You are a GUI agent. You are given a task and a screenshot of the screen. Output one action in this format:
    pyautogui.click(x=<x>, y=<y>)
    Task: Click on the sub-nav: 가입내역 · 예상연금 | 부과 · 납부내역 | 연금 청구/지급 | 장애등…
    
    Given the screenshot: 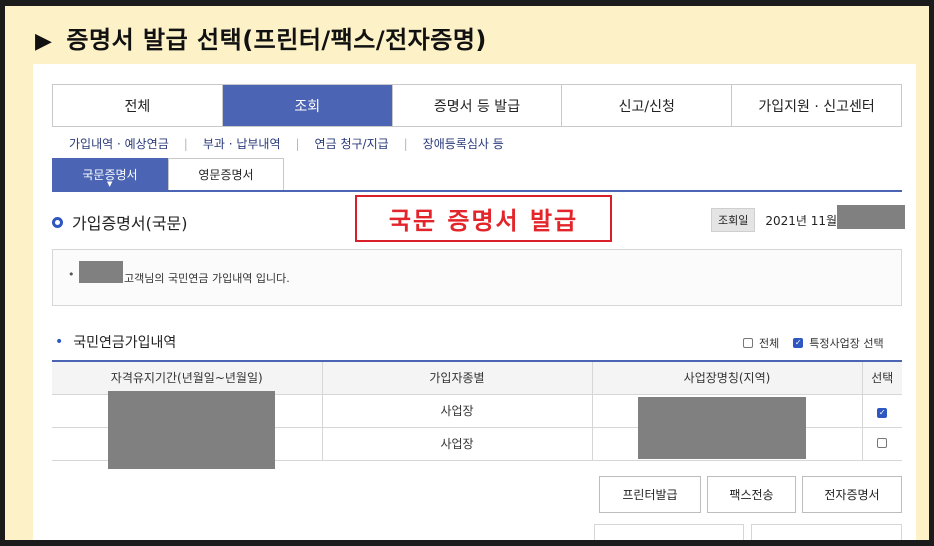 What is the action you would take?
    pyautogui.click(x=286, y=143)
    